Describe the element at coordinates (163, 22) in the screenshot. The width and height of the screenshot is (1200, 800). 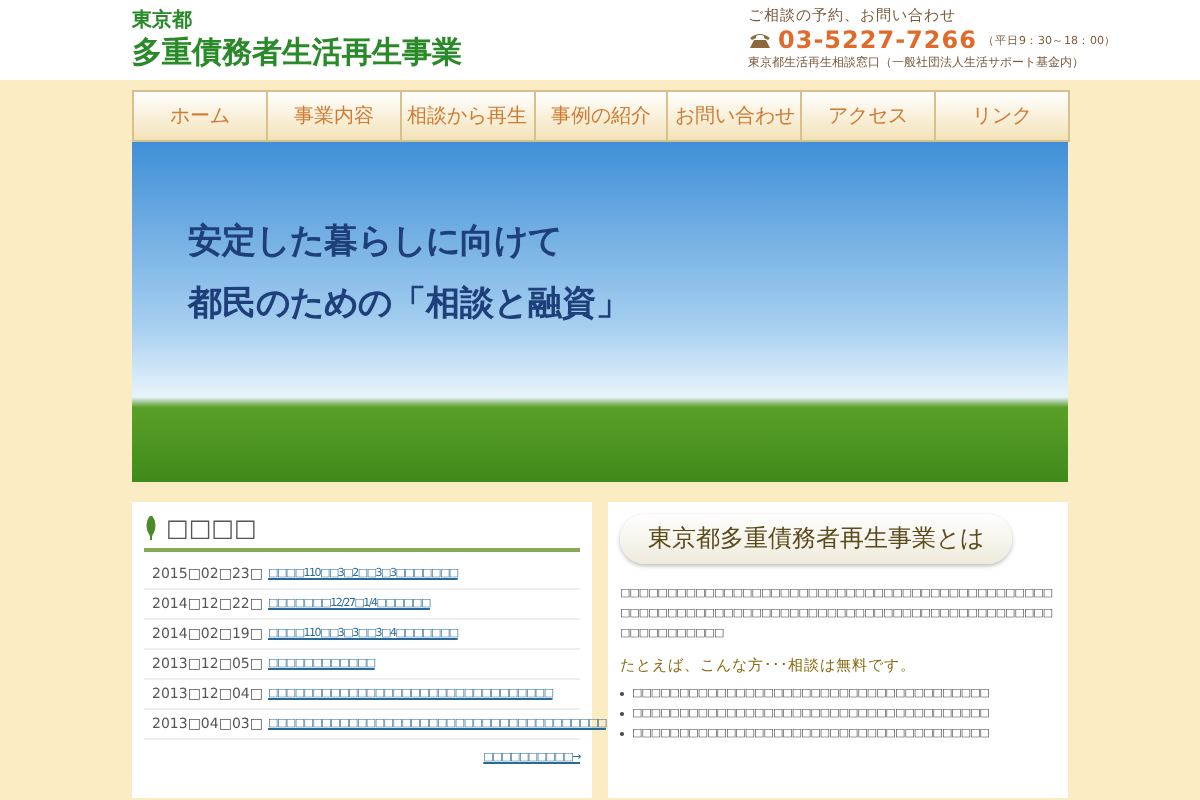
I see `site-subtitle: 東京都` at that location.